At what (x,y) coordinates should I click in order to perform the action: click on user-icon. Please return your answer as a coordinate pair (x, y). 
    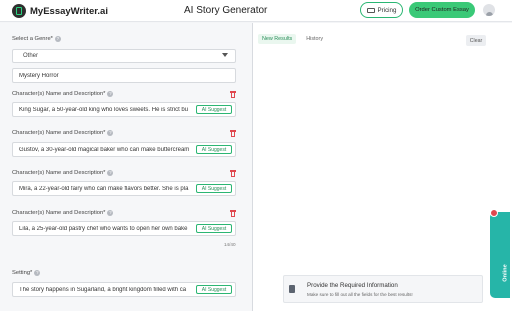
    Looking at the image, I should click on (489, 10).